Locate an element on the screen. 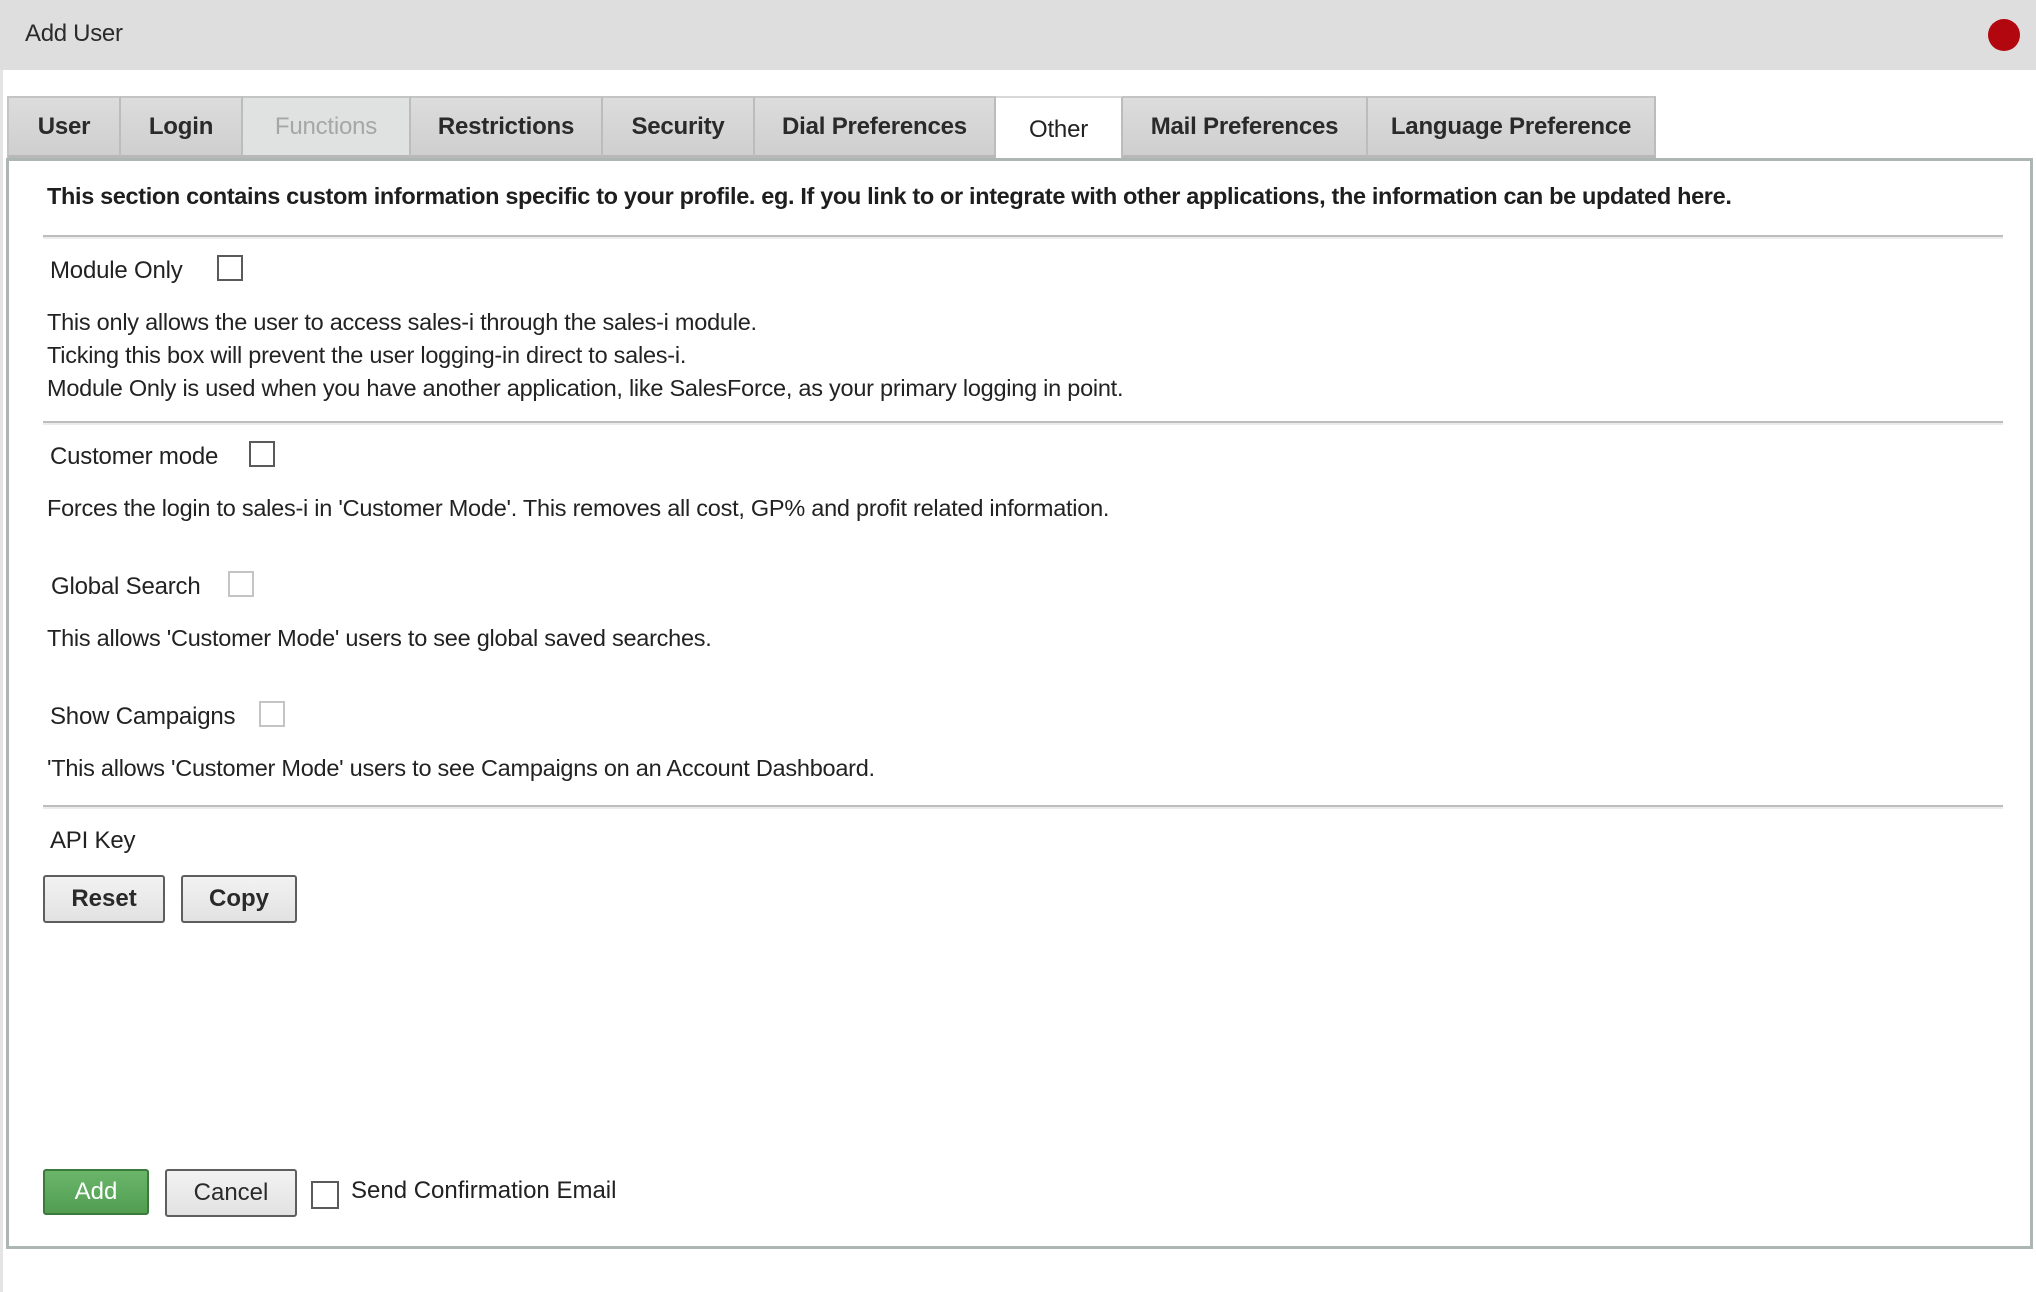  tab-label: Language Preference is located at coordinates (1511, 126).